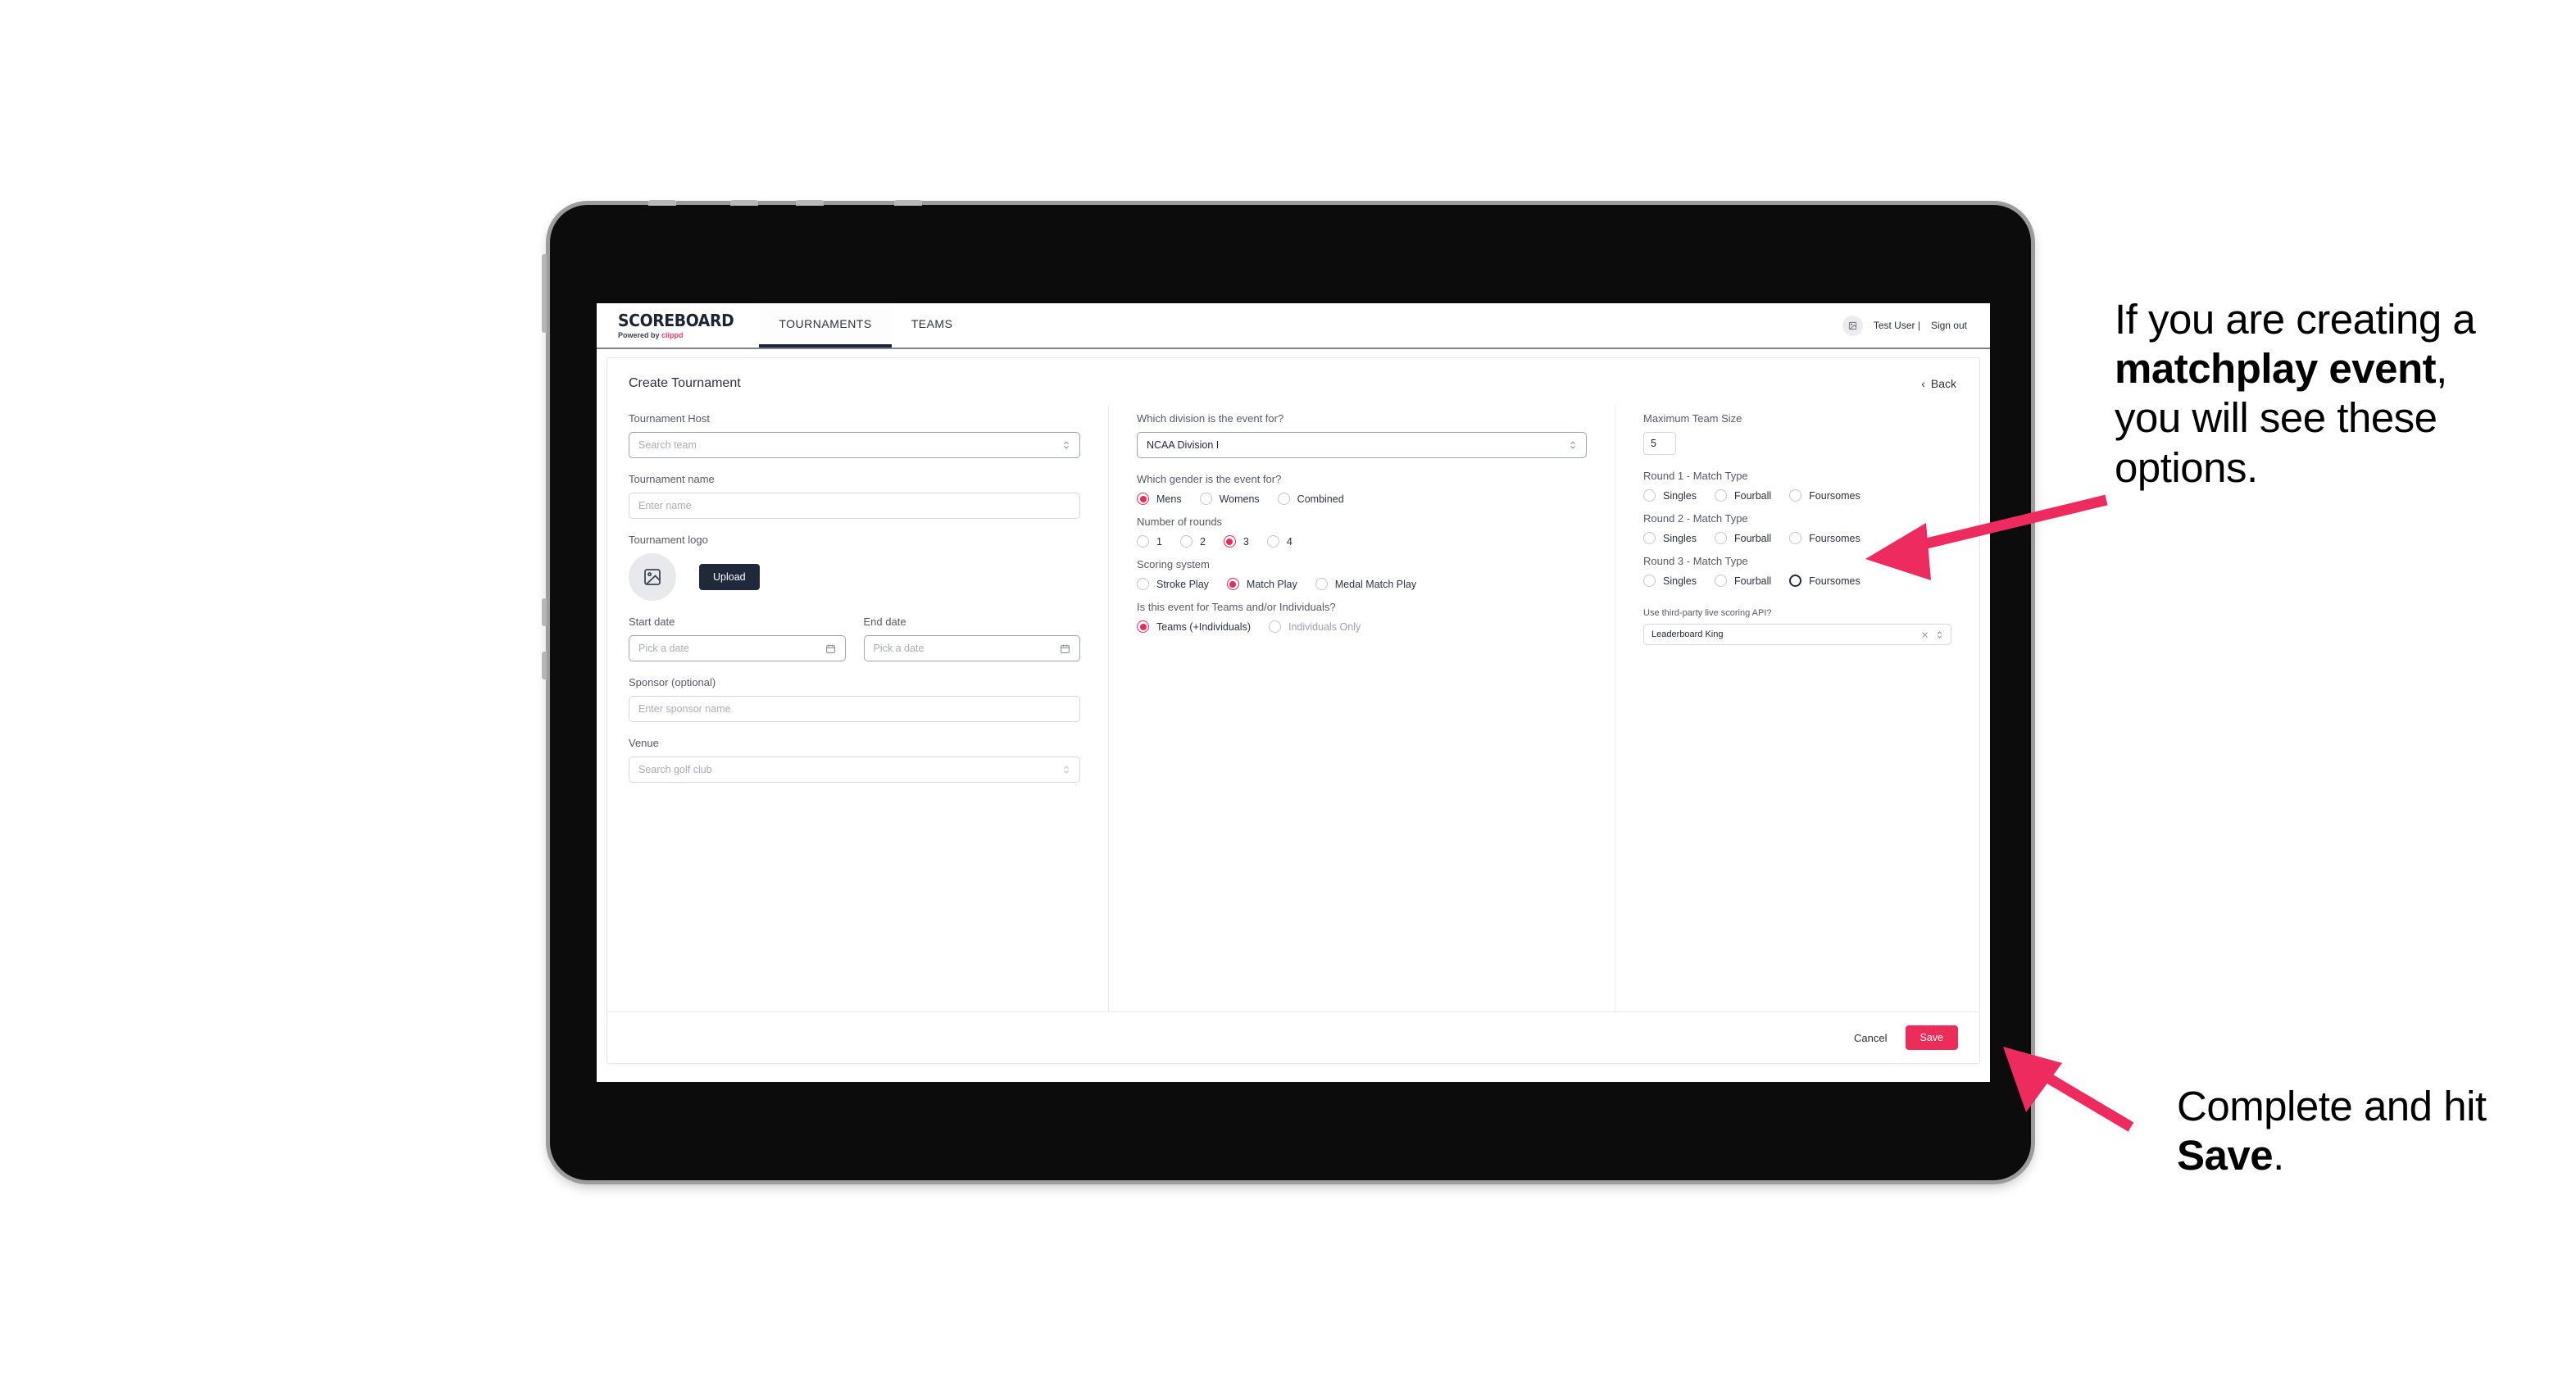 The image size is (2576, 1386). I want to click on radio-gender-mens: Mens, so click(1159, 499).